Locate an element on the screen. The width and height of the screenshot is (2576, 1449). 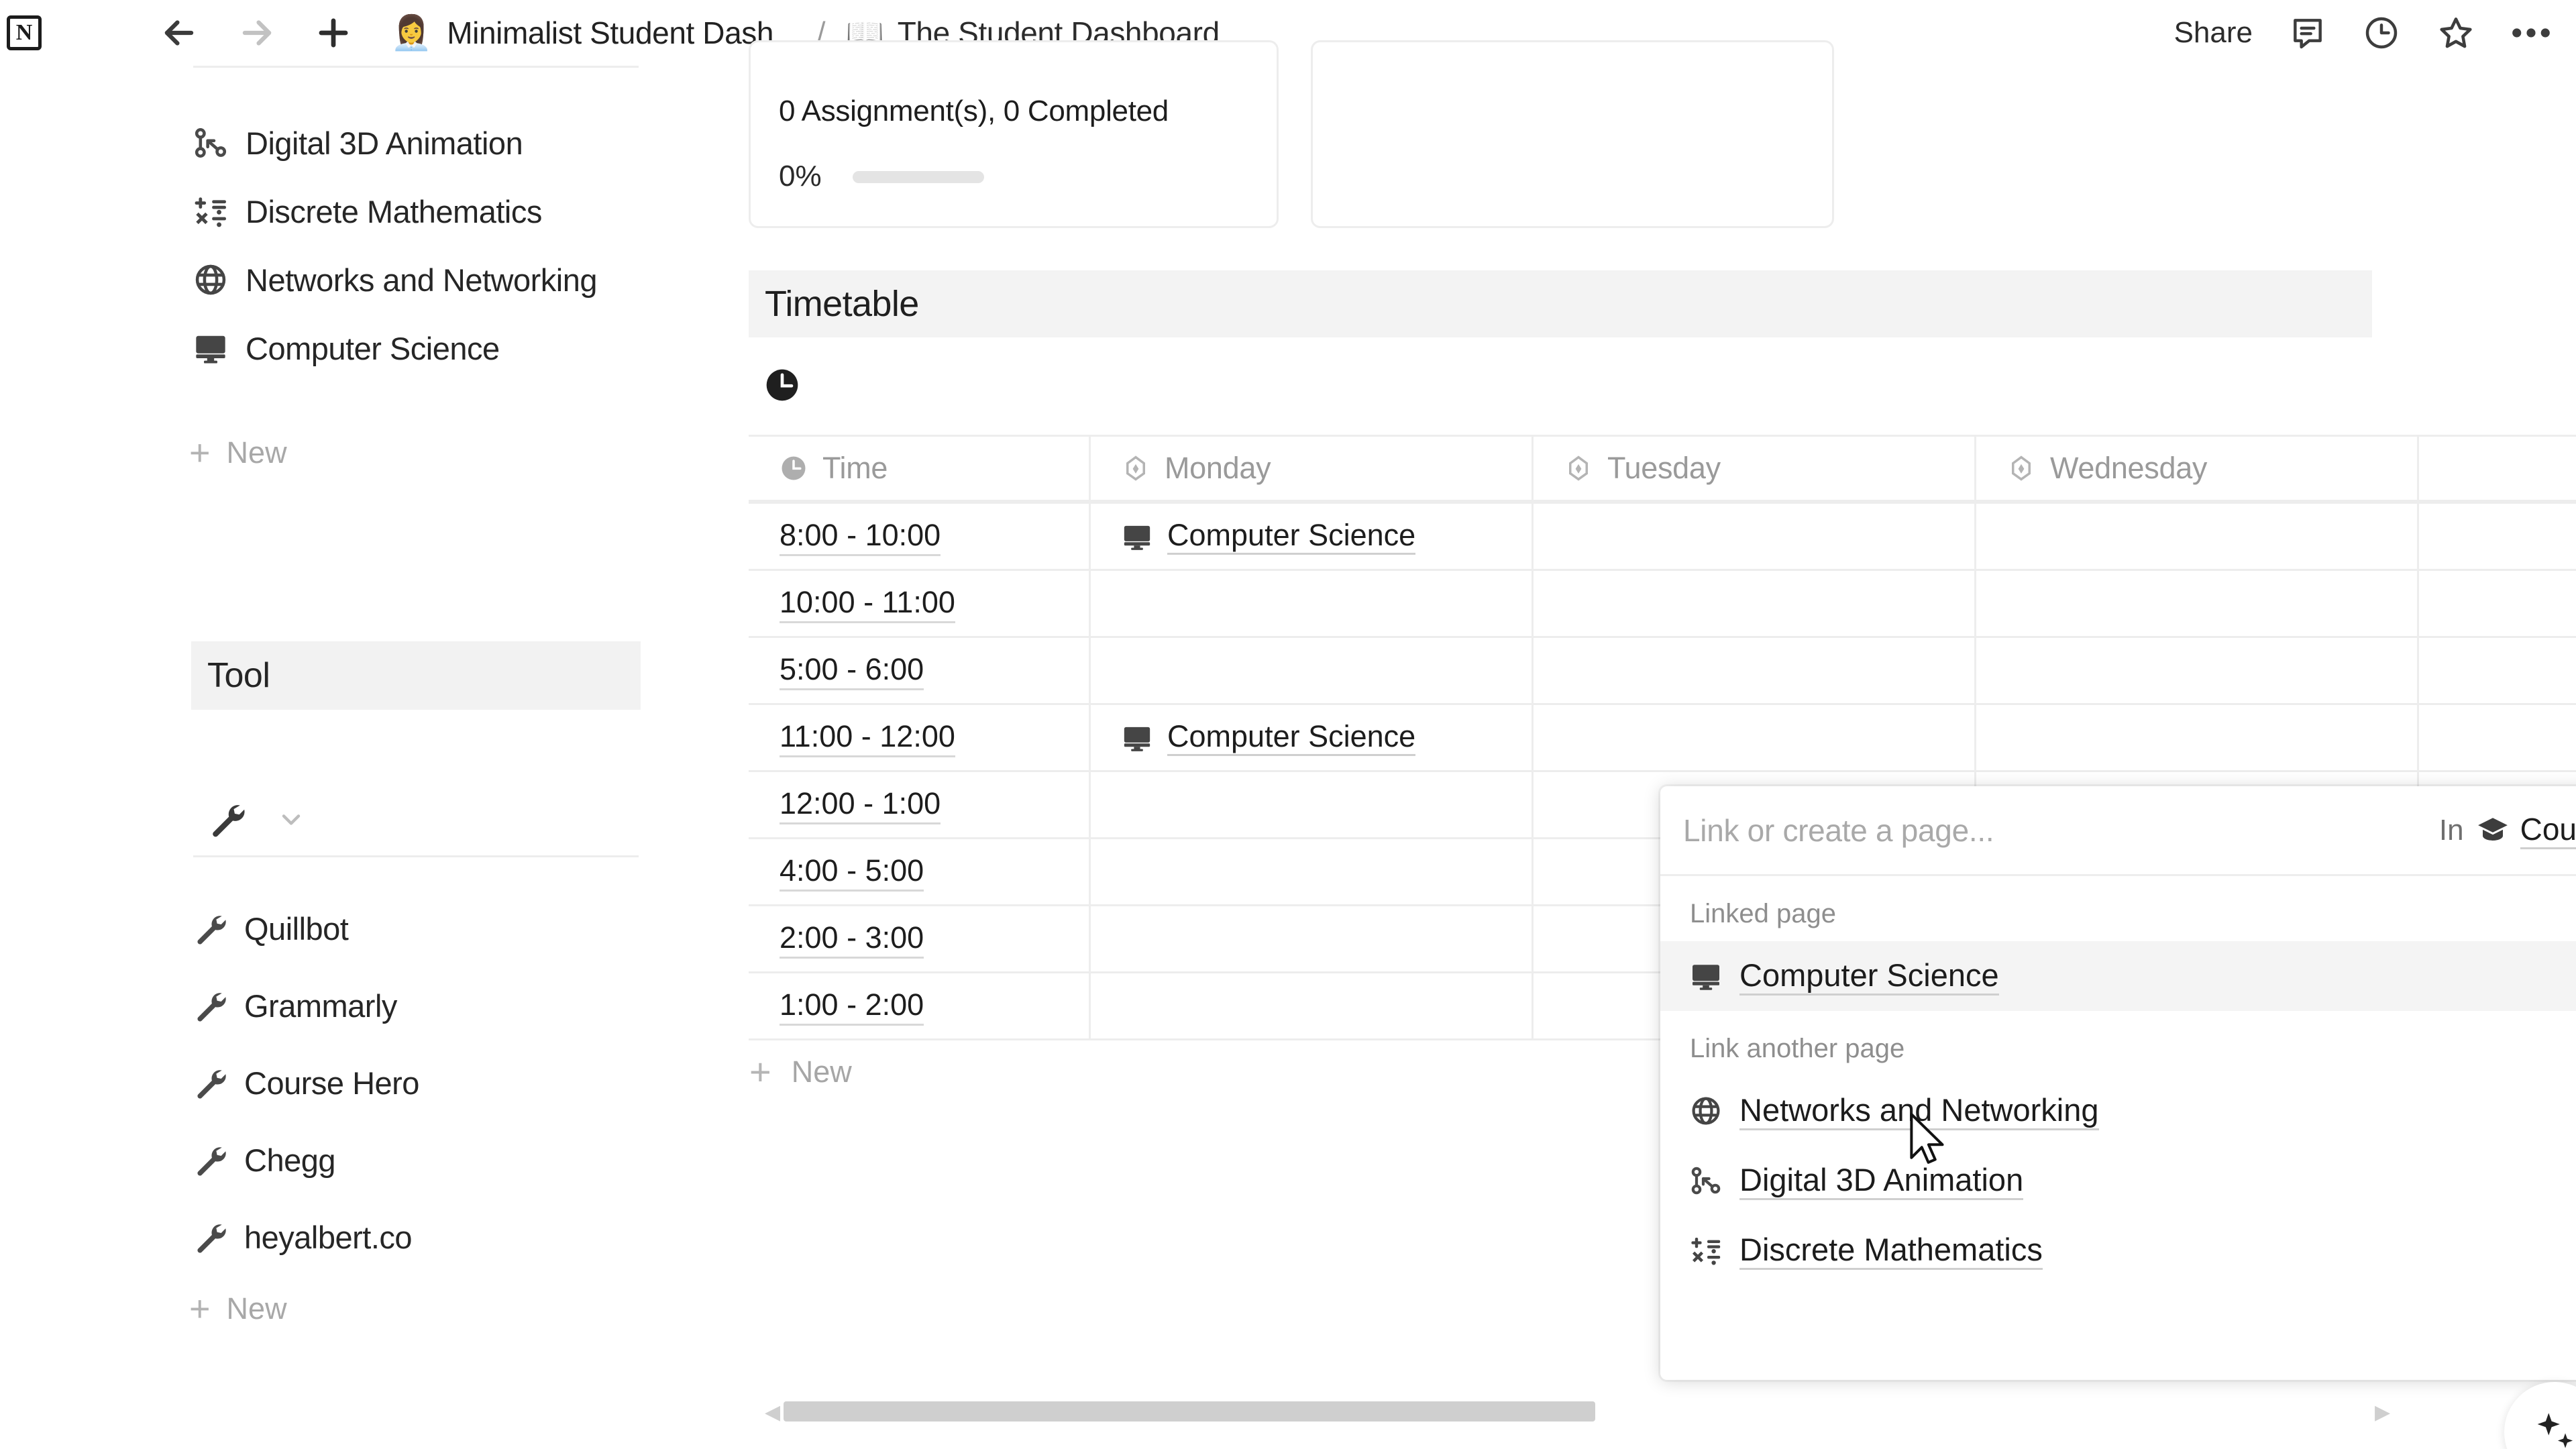
assignment-card: 0 Assignment(s), 0 Completed 0% is located at coordinates (1014, 134).